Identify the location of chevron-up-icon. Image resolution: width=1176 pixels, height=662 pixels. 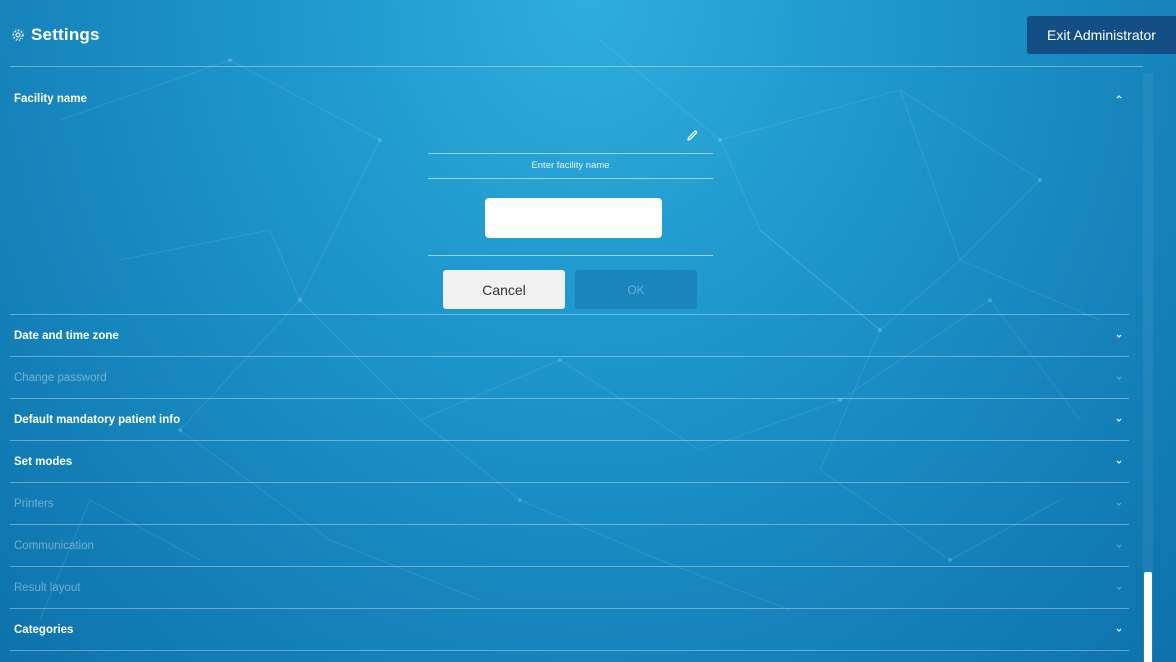
(1119, 97).